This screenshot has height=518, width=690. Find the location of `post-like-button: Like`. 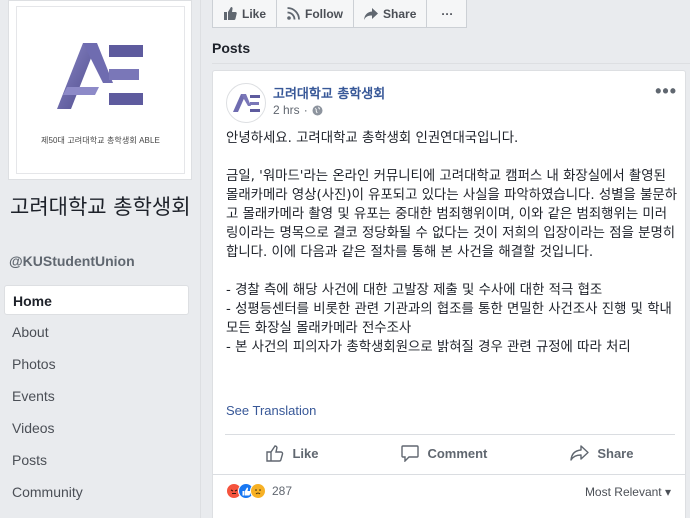

post-like-button: Like is located at coordinates (292, 453).